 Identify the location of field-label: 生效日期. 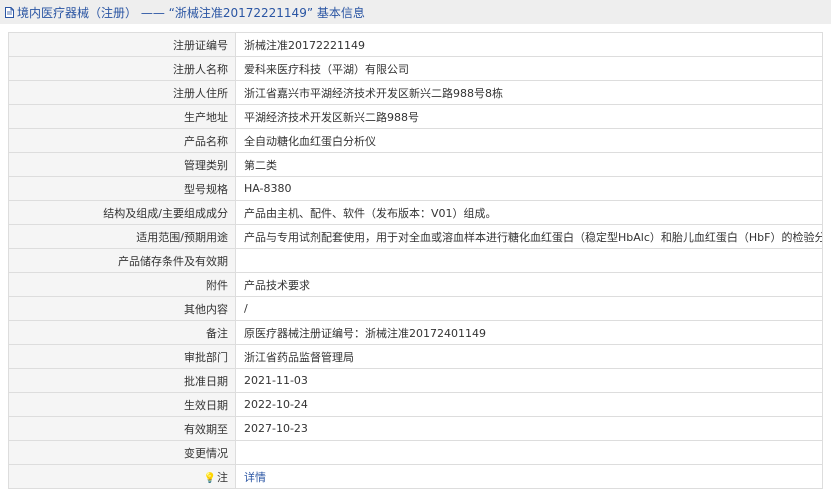
(122, 404).